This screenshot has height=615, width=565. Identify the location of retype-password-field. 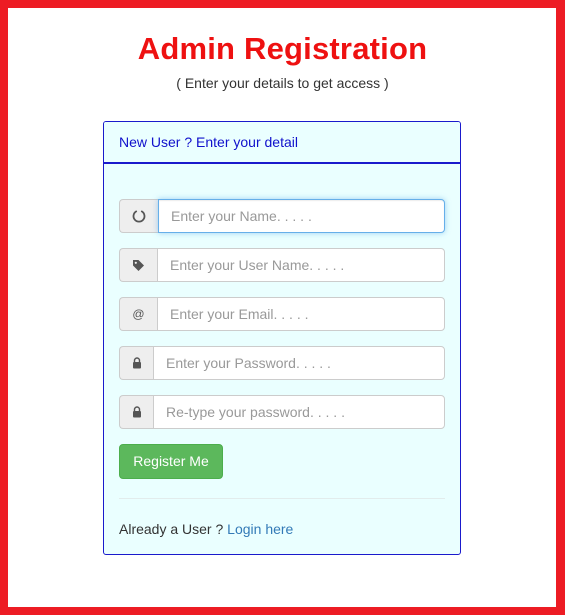
(299, 412).